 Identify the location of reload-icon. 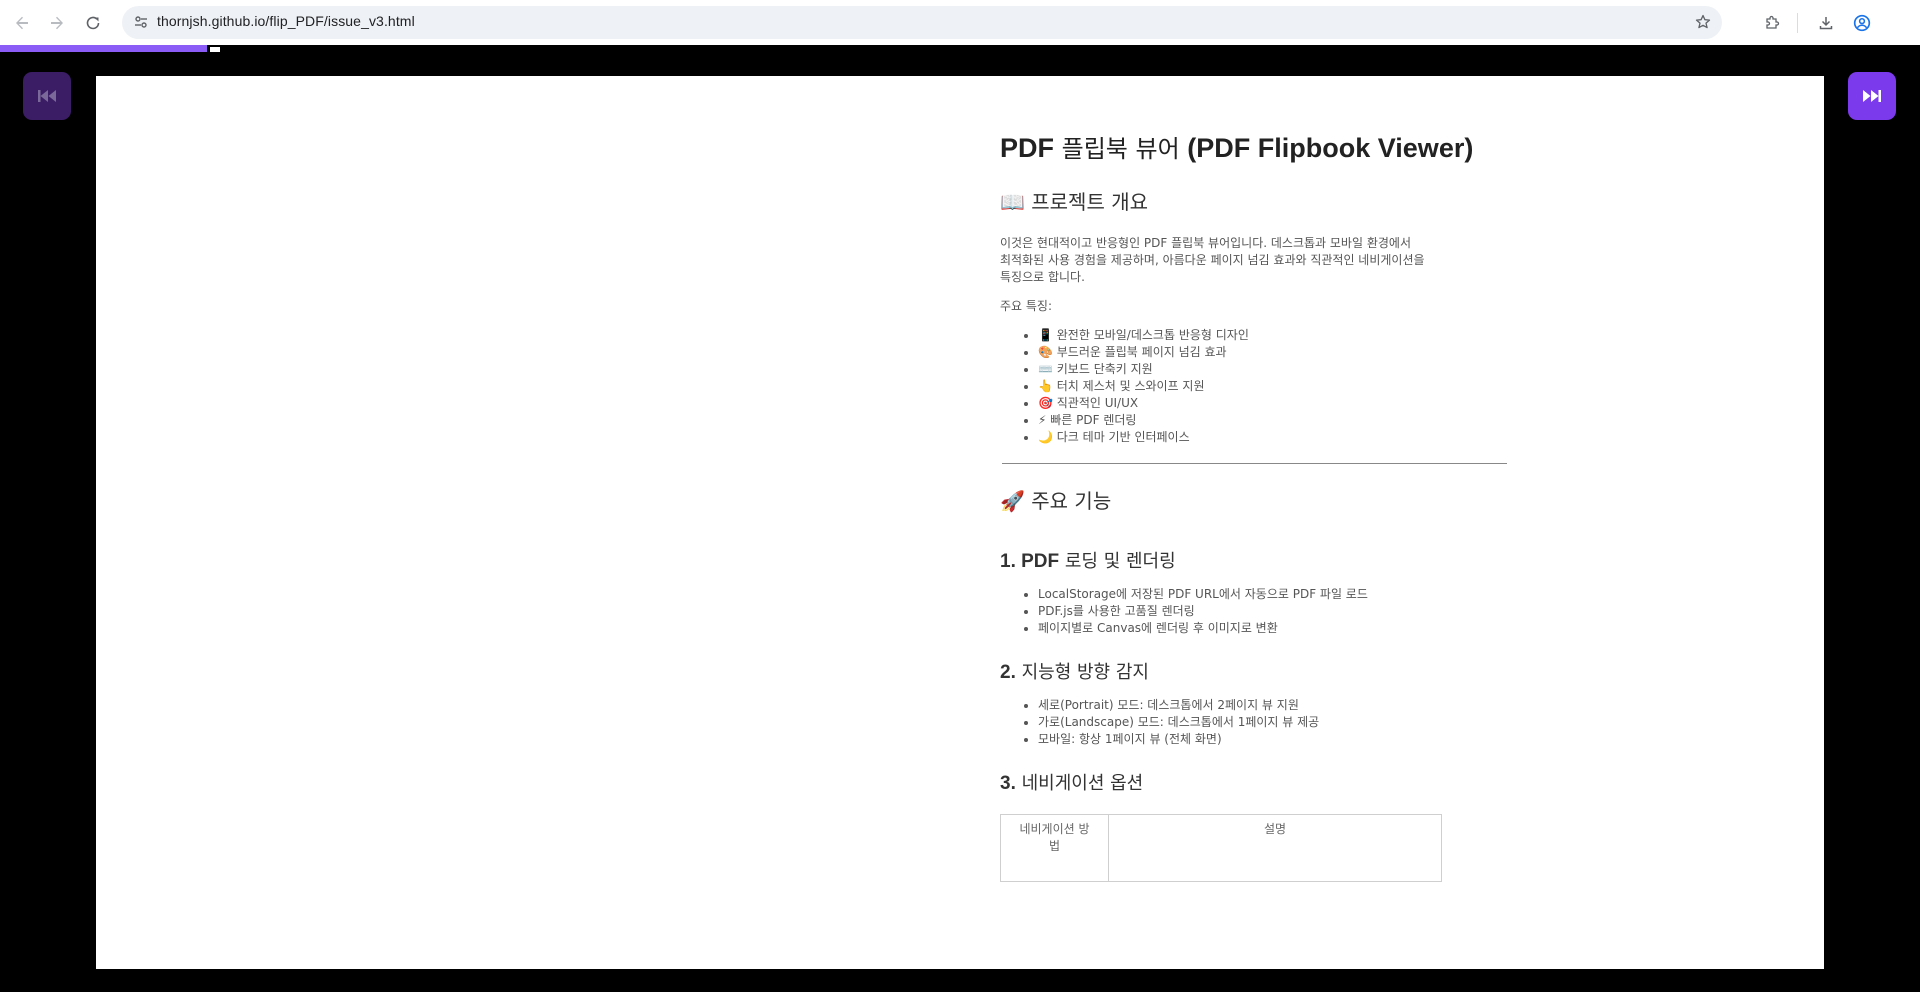
(93, 23).